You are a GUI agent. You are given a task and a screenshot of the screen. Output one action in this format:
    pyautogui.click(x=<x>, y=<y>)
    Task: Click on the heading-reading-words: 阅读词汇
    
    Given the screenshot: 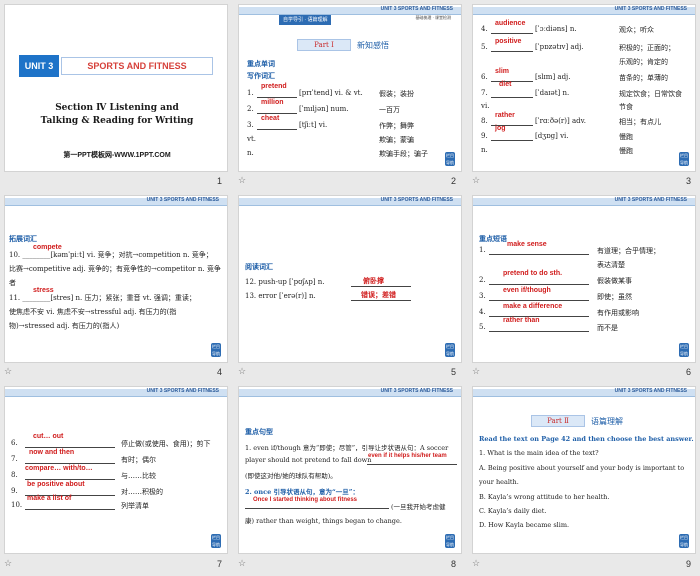 What is the action you would take?
    pyautogui.click(x=259, y=266)
    